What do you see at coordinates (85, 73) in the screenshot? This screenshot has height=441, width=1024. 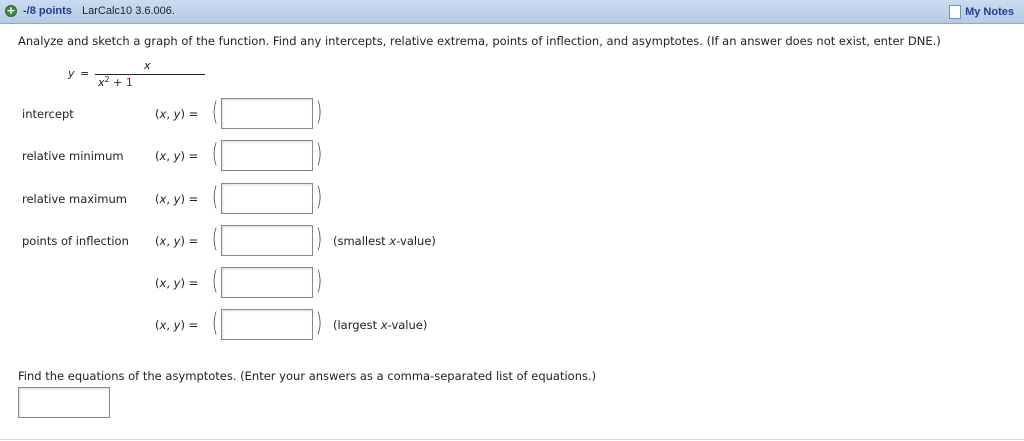 I see `function-equals: =` at bounding box center [85, 73].